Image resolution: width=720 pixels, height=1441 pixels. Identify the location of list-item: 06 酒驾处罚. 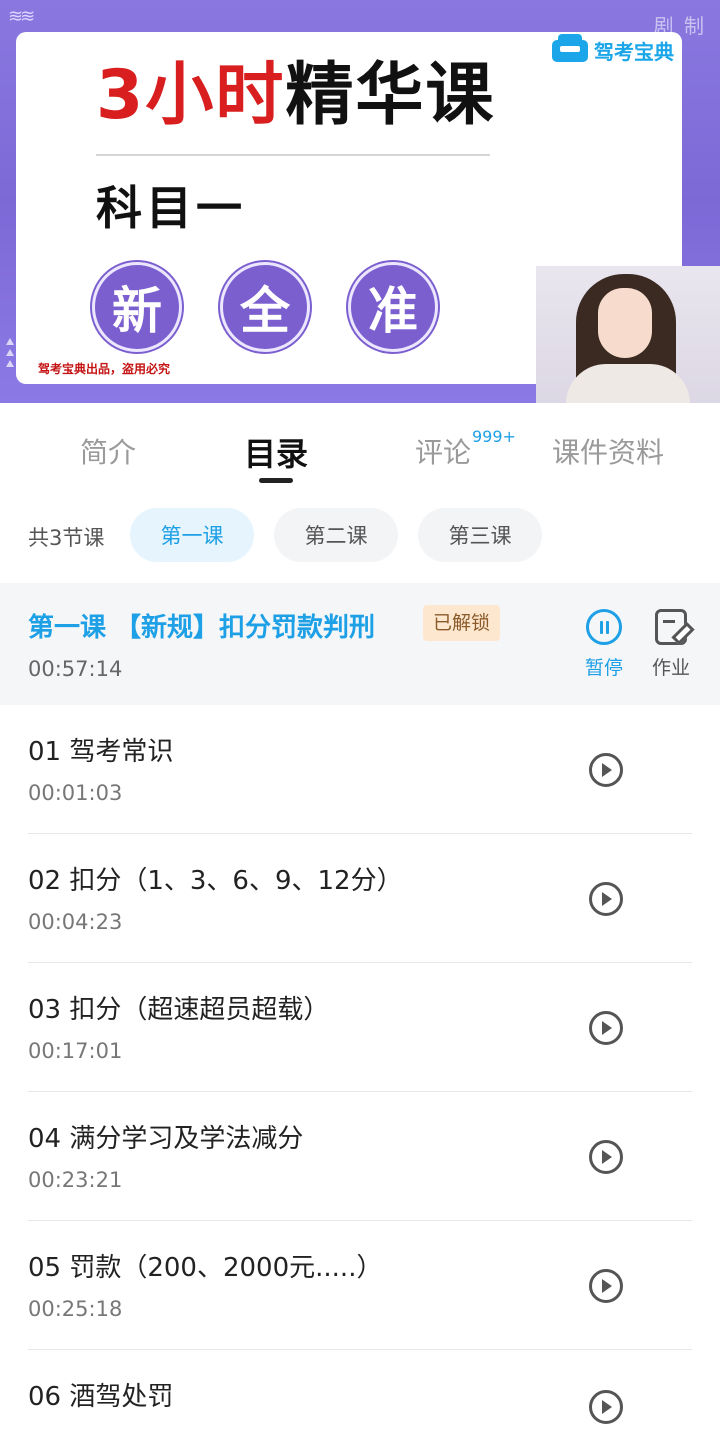
(360, 1395).